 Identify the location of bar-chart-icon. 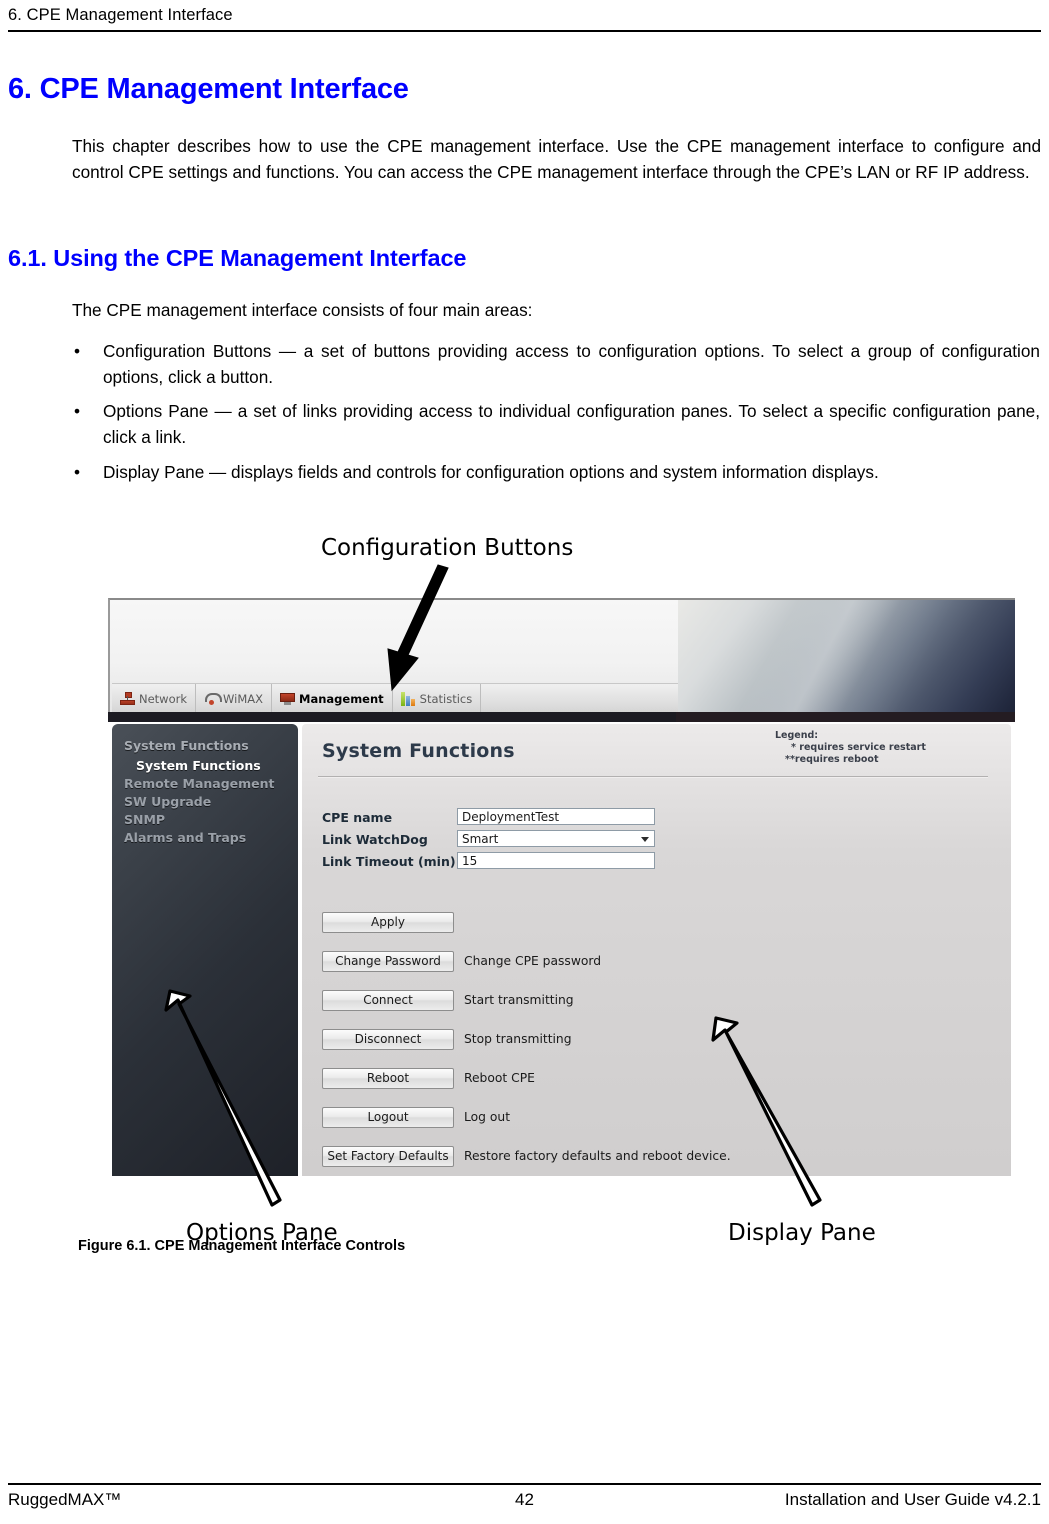
(408, 698).